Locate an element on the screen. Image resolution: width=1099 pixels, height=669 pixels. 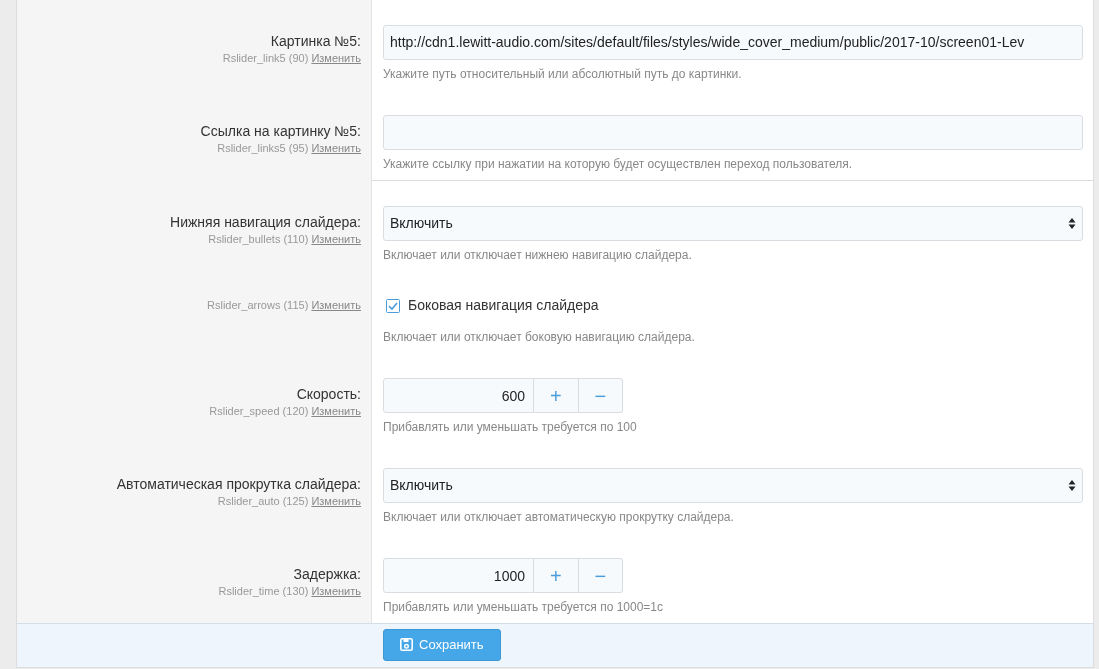
help-text: Включает или отключает боковую навигацию слайдера. is located at coordinates (539, 337).